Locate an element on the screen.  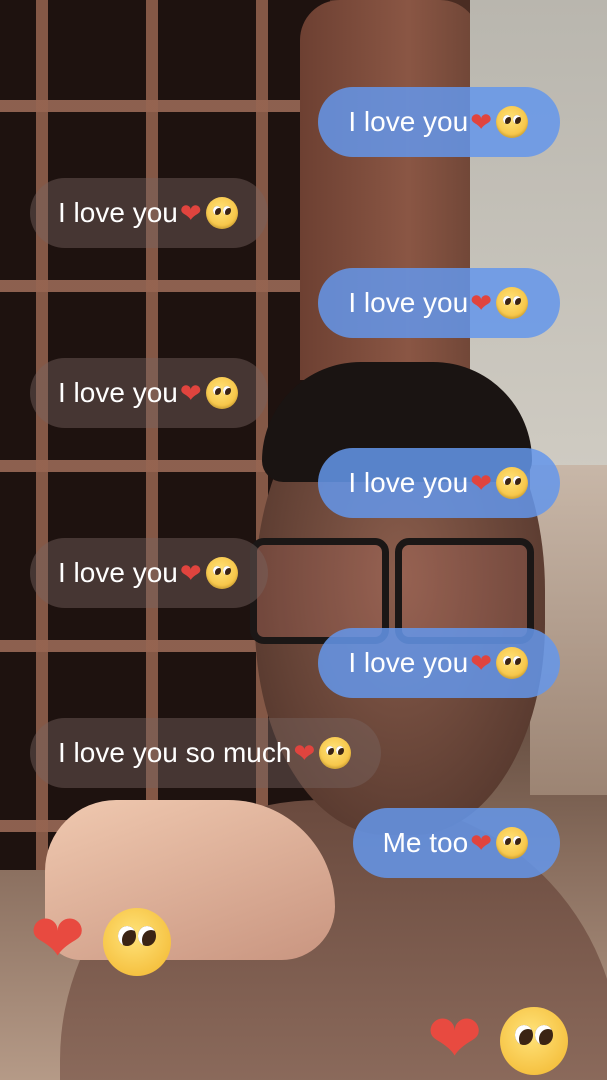
hand is located at coordinates (190, 880).